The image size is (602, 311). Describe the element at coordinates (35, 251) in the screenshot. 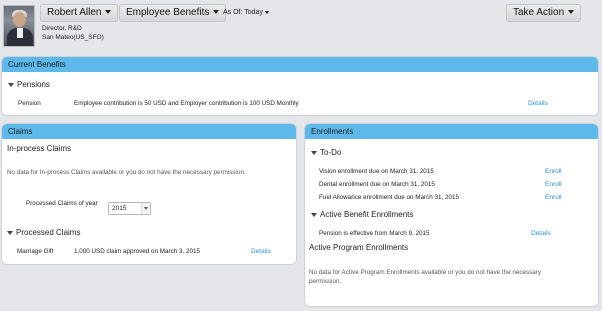

I see `claim-row-label: Marriage Gift` at that location.